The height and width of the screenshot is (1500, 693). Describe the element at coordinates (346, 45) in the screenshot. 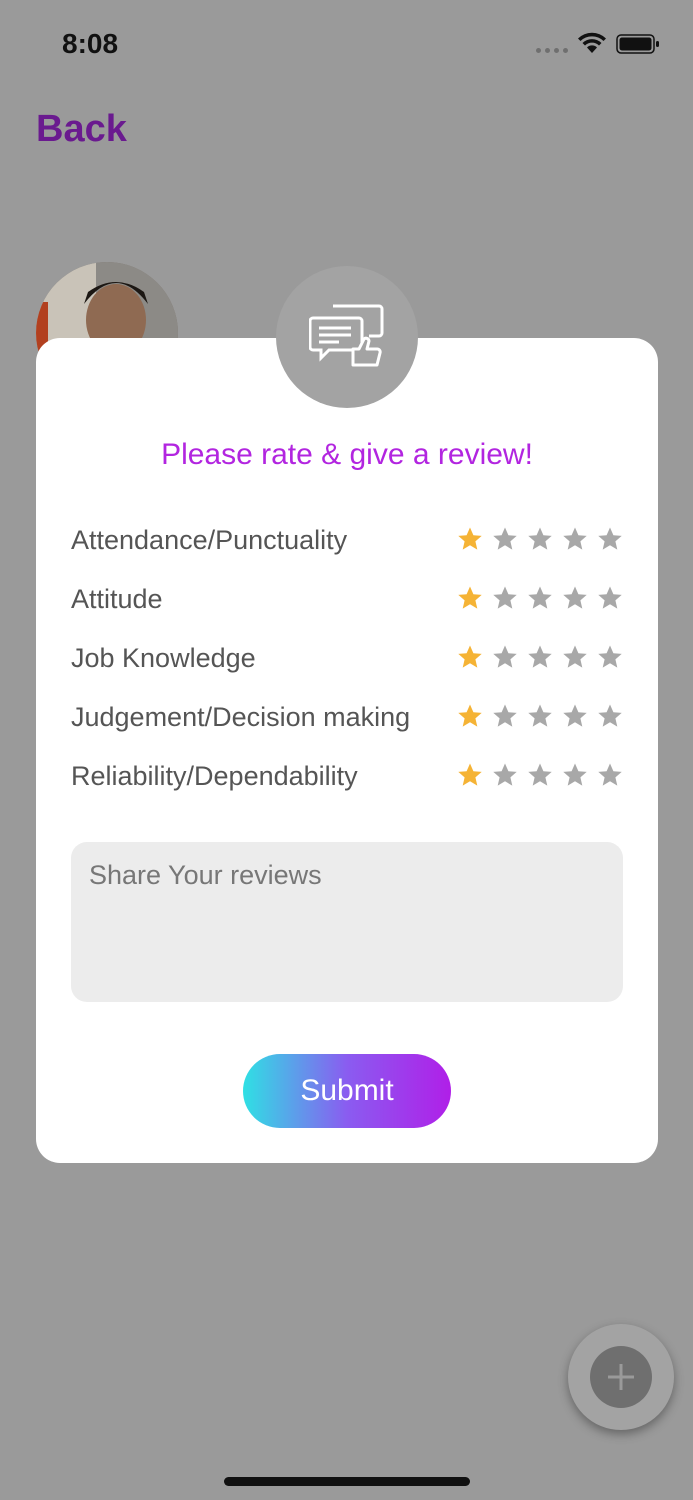

I see `status-bar: 8:08` at that location.